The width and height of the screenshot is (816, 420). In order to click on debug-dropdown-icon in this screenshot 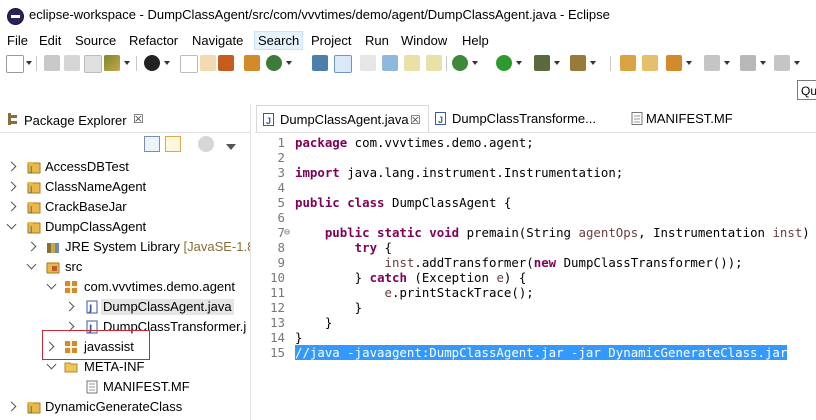, I will do `click(475, 63)`.